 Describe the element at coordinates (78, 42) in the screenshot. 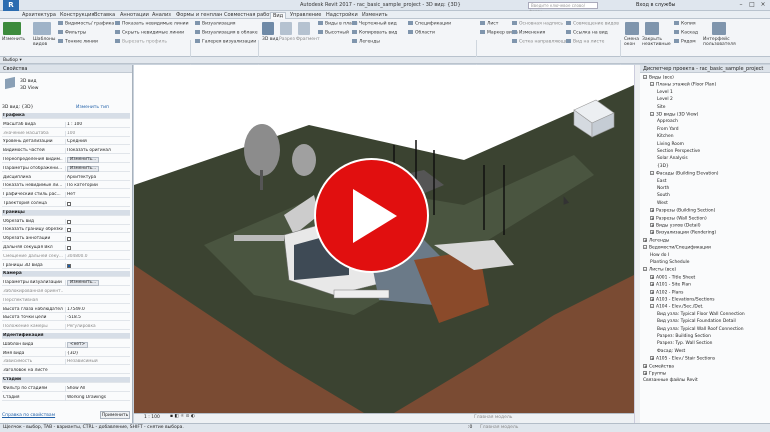

I see `graphics-item-2: Тонкие линии` at that location.